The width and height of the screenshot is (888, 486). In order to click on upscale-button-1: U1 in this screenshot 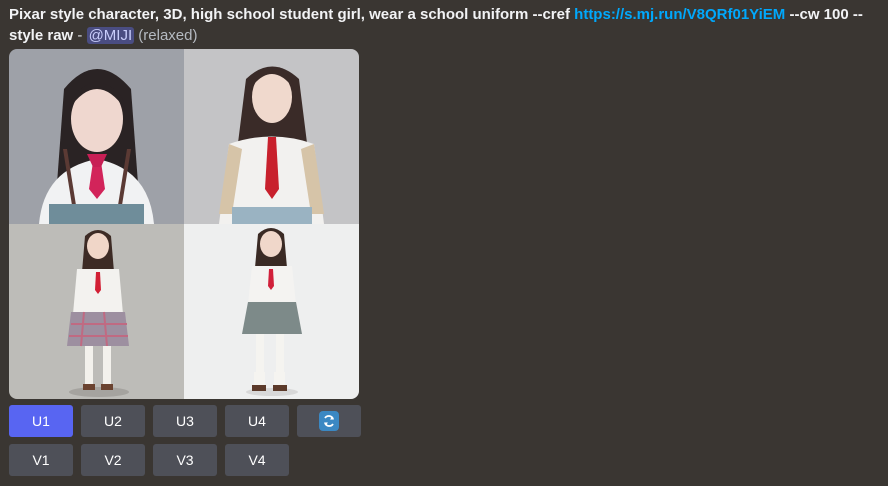, I will do `click(41, 421)`.